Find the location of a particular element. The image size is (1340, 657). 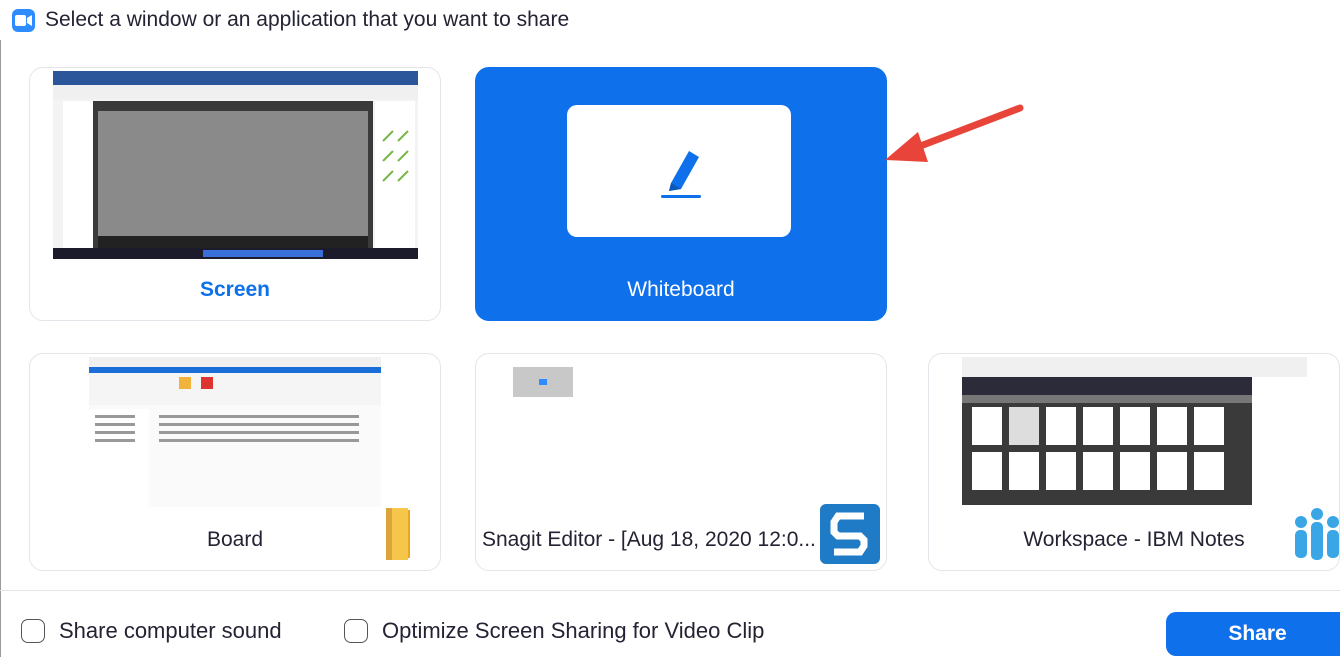

optimize-video-label: Optimize Screen Sharing for Video Clip is located at coordinates (573, 630).